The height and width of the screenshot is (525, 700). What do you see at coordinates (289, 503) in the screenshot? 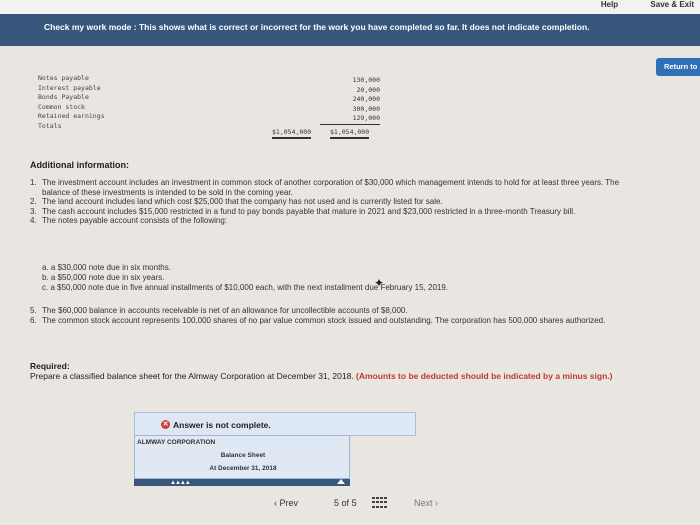
I see `prev-label: Prev` at bounding box center [289, 503].